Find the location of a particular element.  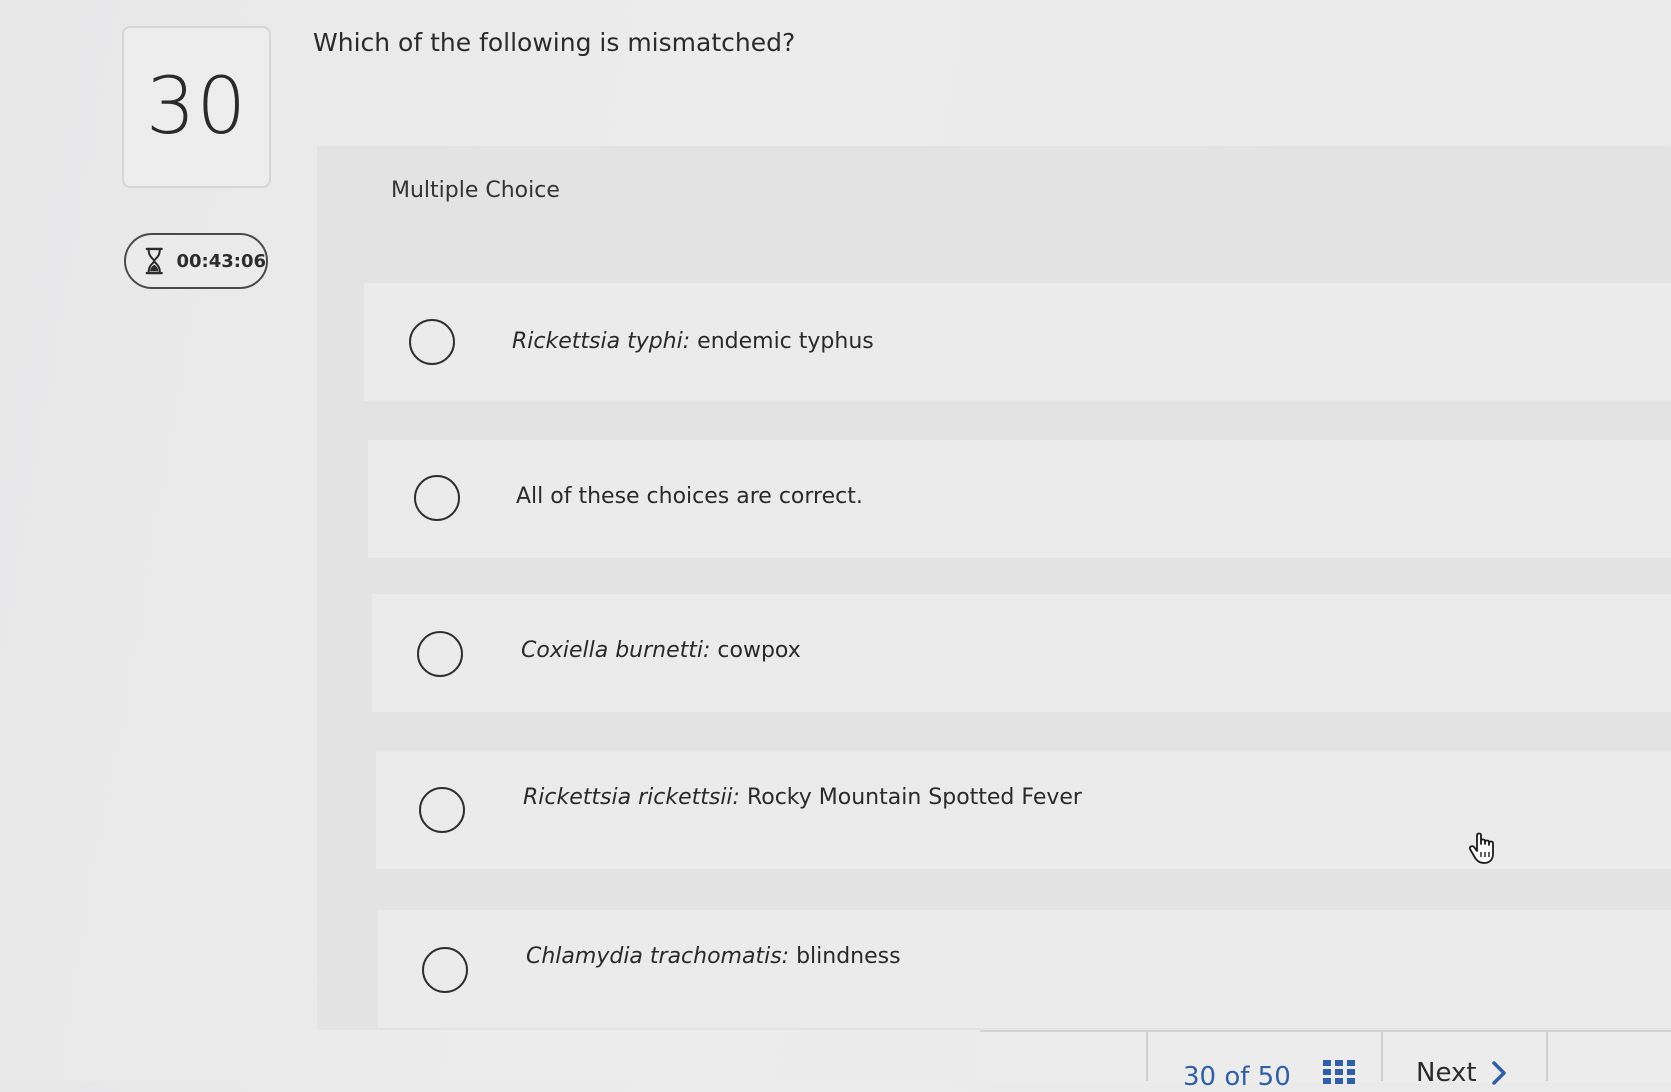

hand-pointer-icon is located at coordinates (1481, 848).